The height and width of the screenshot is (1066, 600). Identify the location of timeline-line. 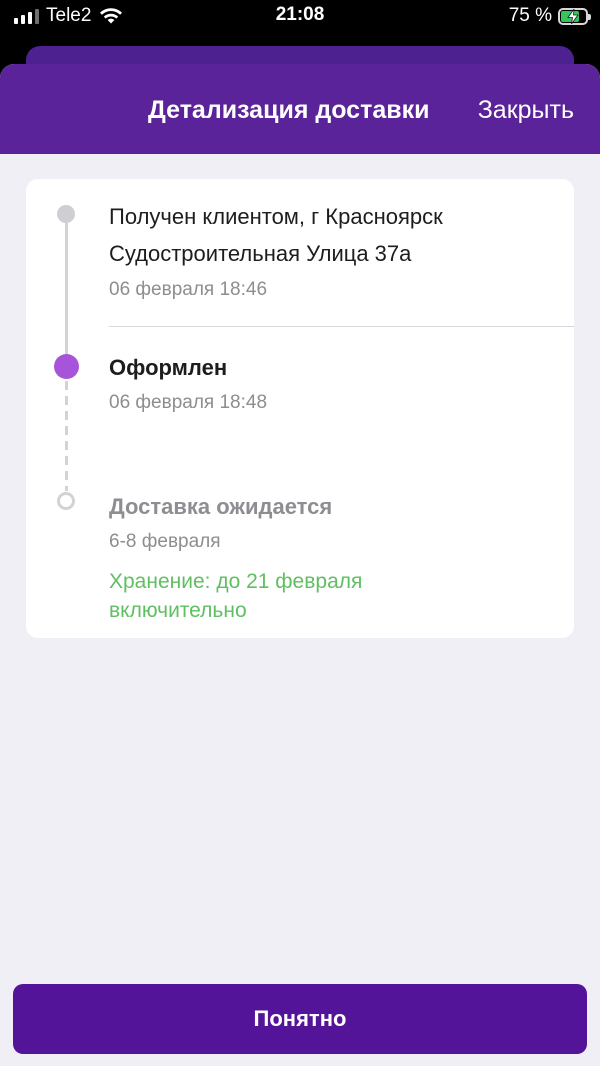
(66, 289).